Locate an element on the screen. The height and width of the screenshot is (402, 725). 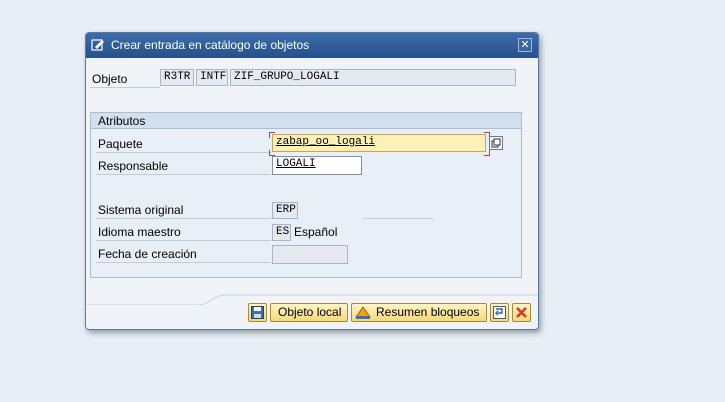
save-icon is located at coordinates (257, 312).